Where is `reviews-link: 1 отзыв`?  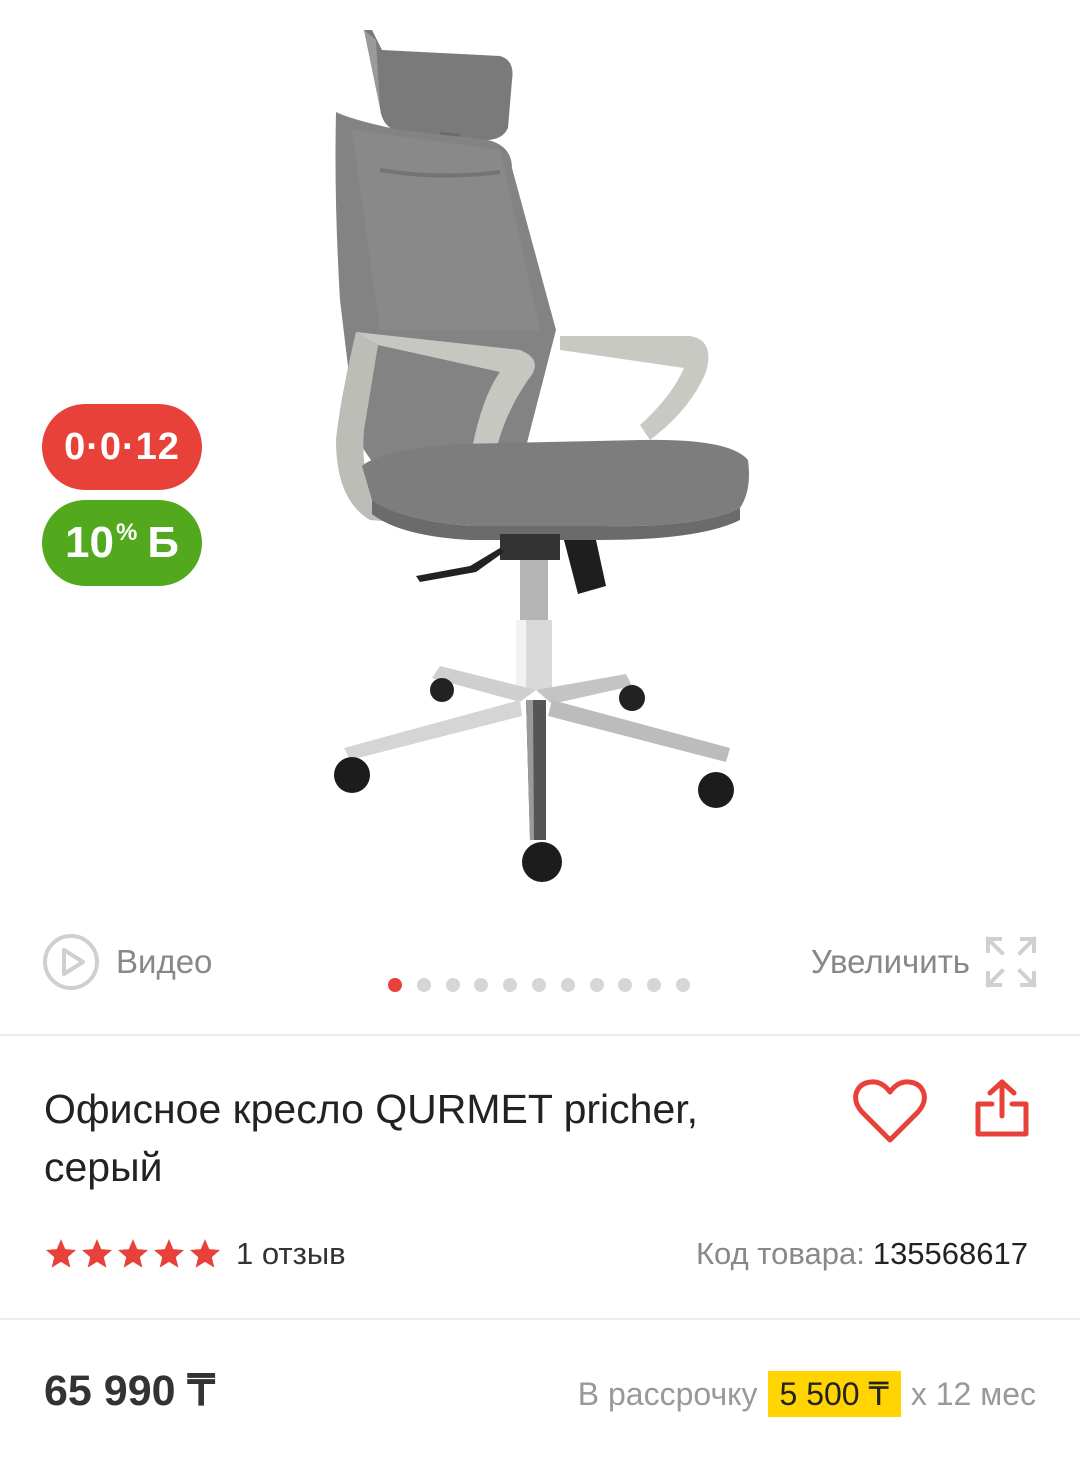 reviews-link: 1 отзыв is located at coordinates (291, 1254).